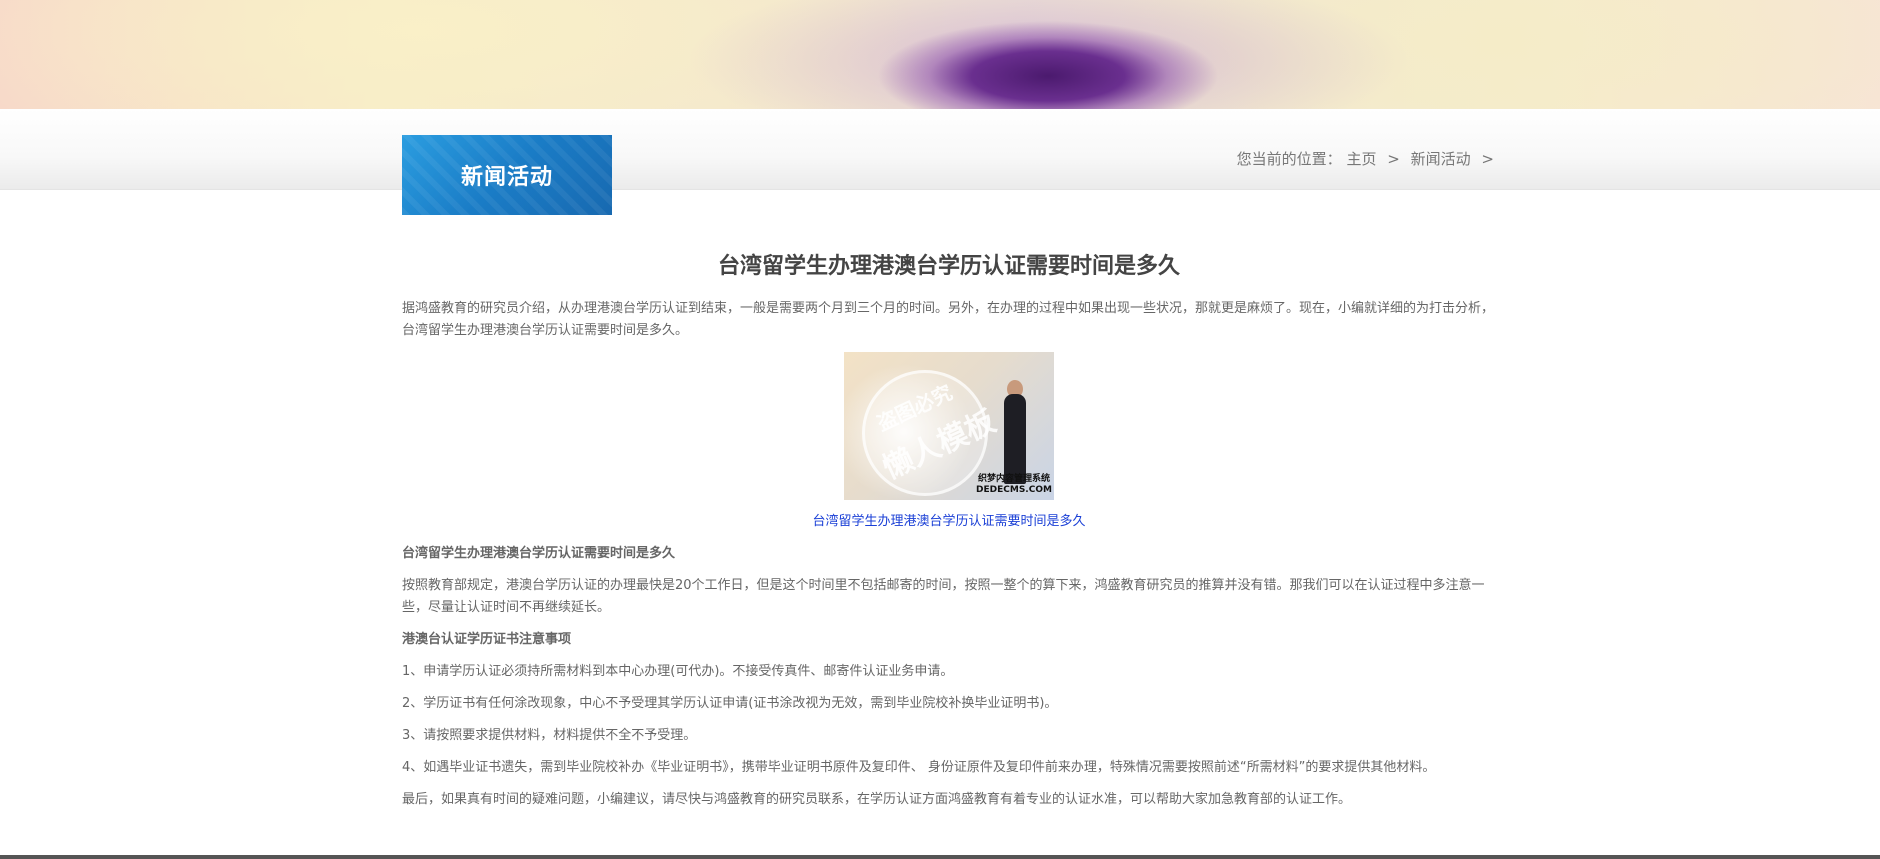 The width and height of the screenshot is (1880, 859). Describe the element at coordinates (948, 266) in the screenshot. I see `article-title: 台湾留学生办理港澳台学历认证需要时间是多久` at that location.